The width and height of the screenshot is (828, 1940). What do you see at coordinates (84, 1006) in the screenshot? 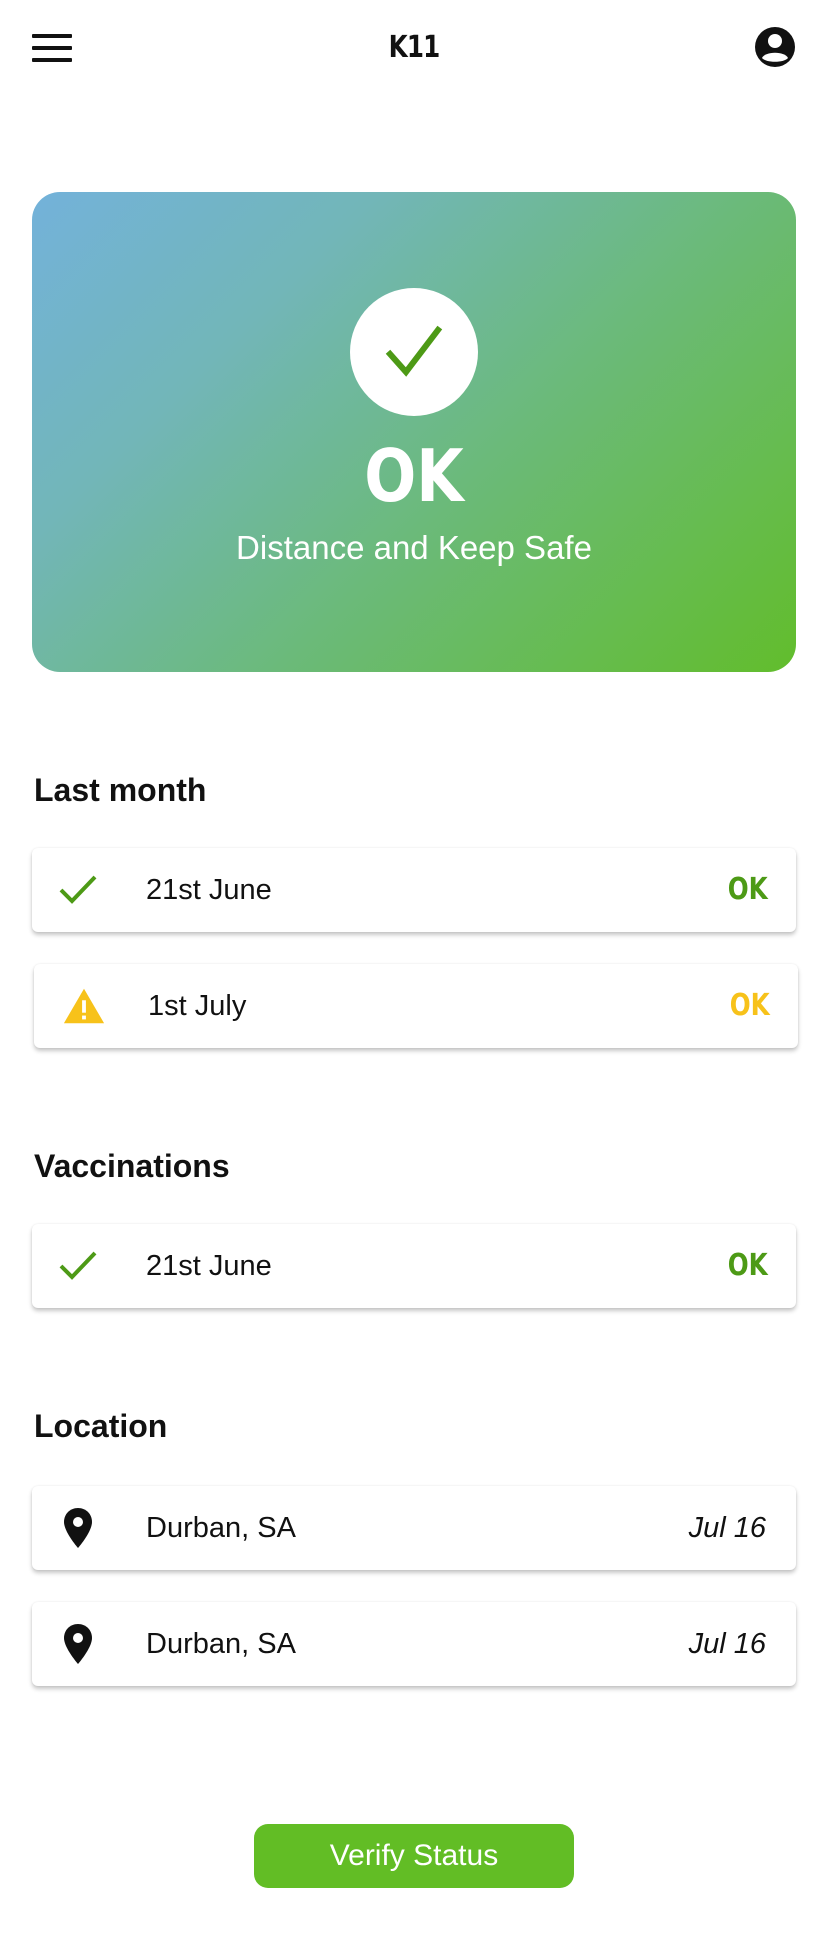
I see `warning-icon` at bounding box center [84, 1006].